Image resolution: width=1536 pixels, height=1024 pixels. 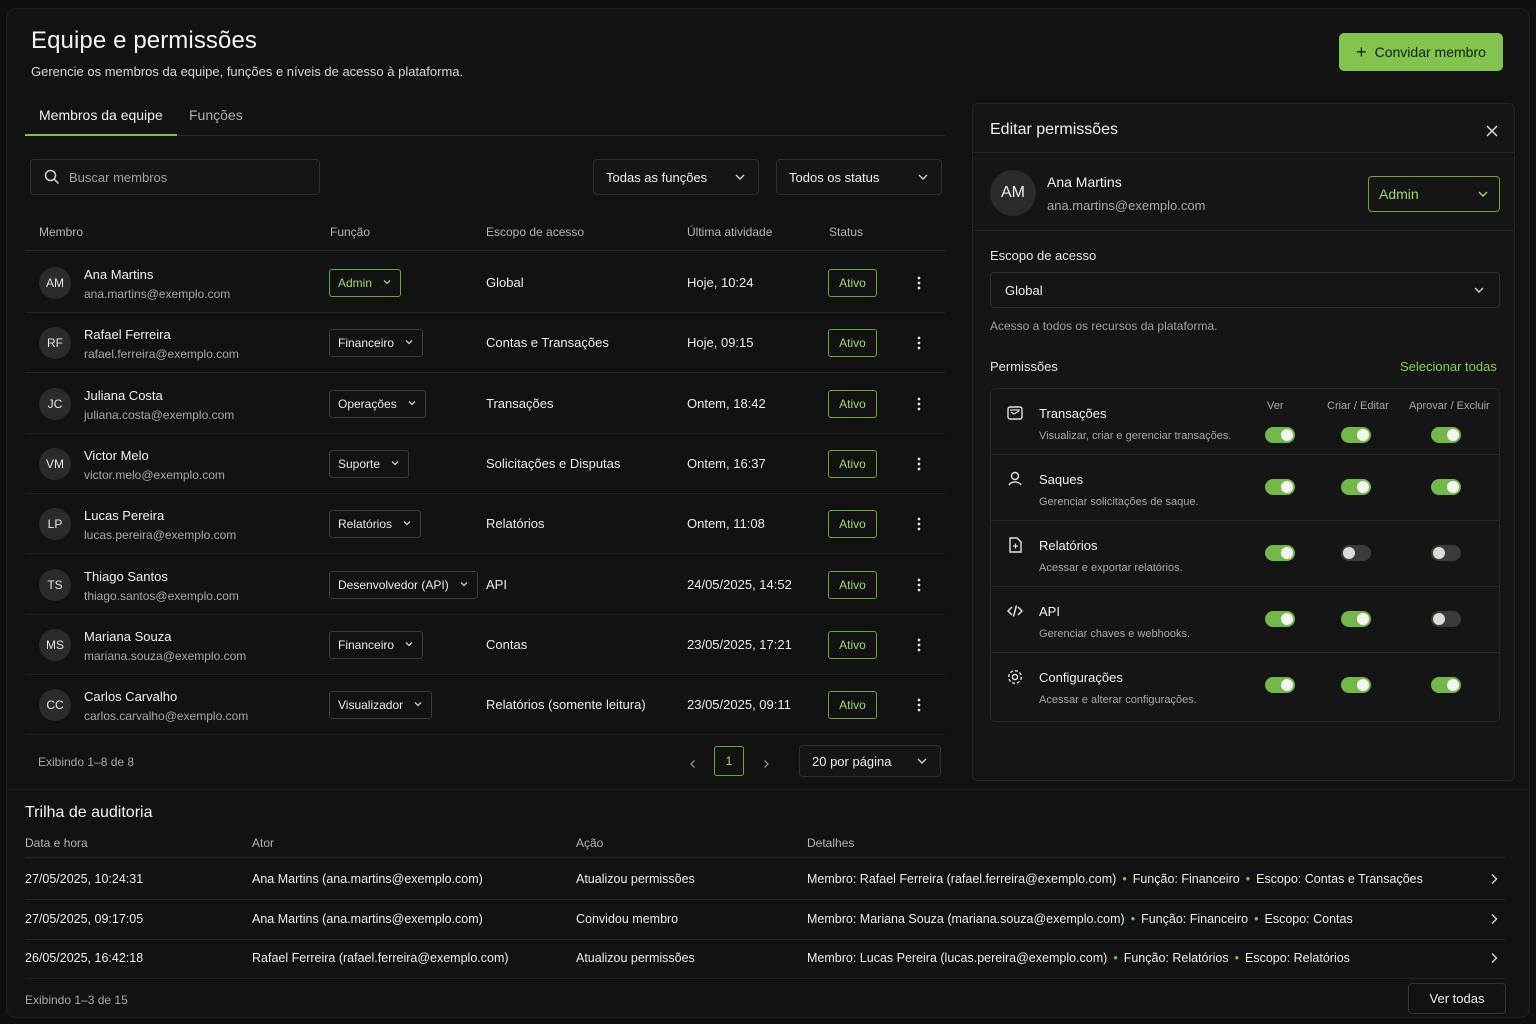 What do you see at coordinates (55, 524) in the screenshot?
I see `avatar: LP` at bounding box center [55, 524].